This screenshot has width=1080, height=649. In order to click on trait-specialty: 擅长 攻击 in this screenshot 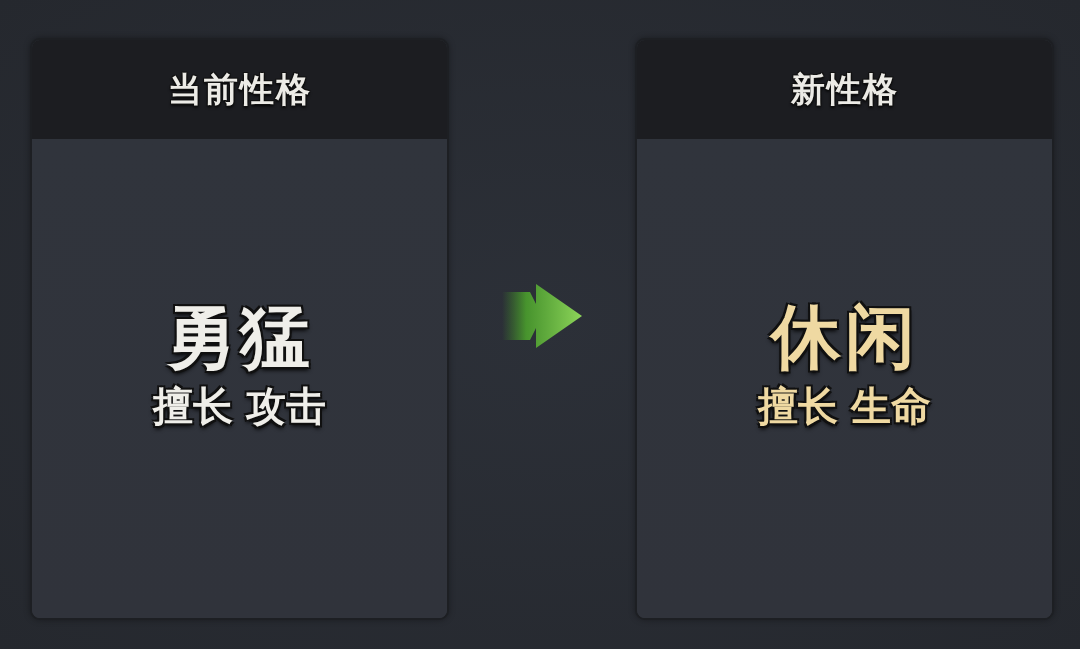, I will do `click(239, 405)`.